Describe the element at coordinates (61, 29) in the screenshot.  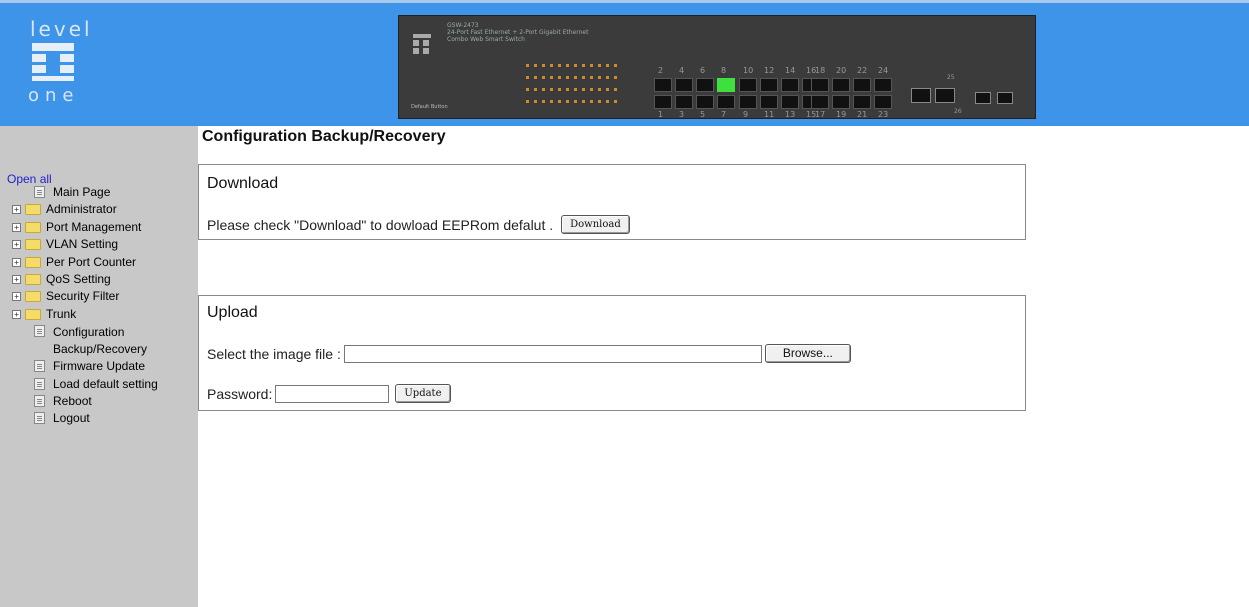
I see `logo-text-top: level` at that location.